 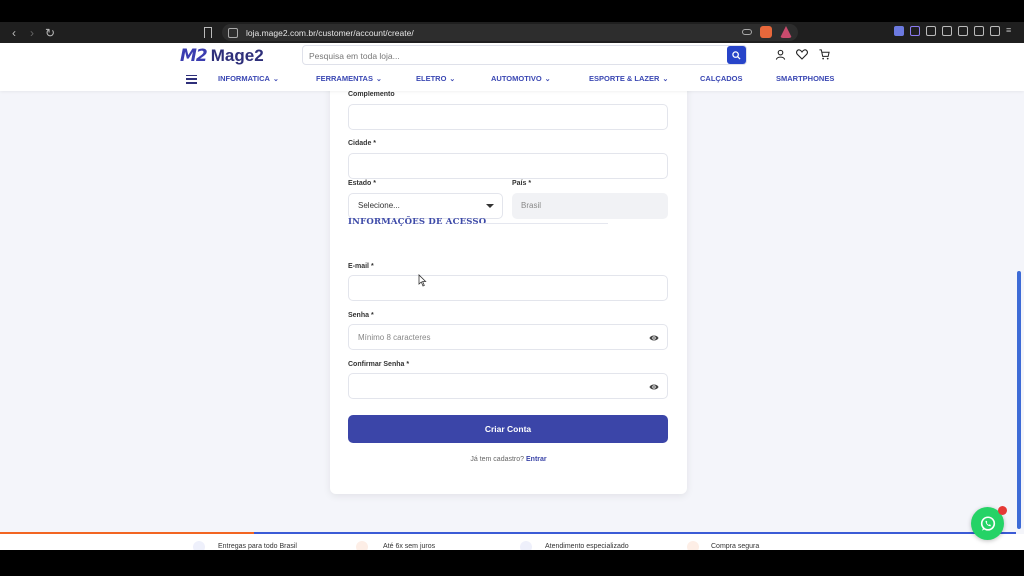 What do you see at coordinates (508, 429) in the screenshot?
I see `create-account-button: Criar Conta` at bounding box center [508, 429].